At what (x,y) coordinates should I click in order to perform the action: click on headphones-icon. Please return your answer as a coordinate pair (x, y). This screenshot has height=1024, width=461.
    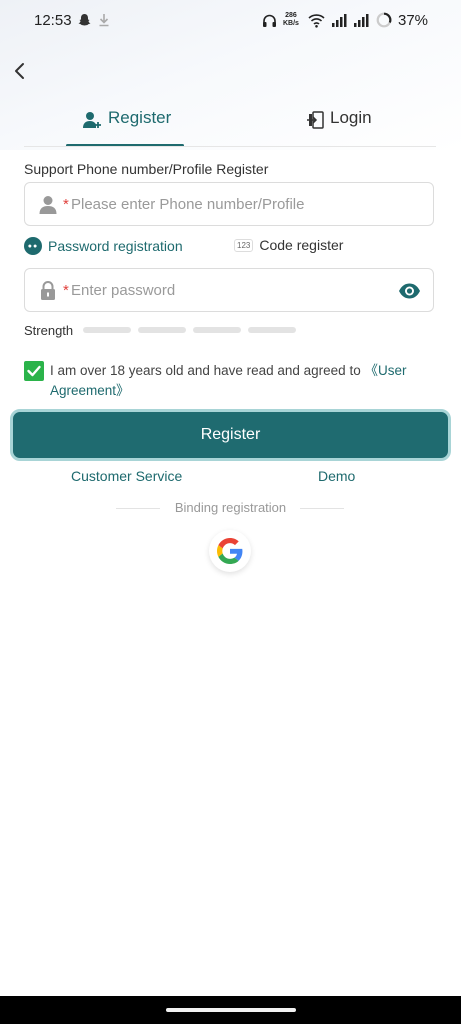
    Looking at the image, I should click on (269, 20).